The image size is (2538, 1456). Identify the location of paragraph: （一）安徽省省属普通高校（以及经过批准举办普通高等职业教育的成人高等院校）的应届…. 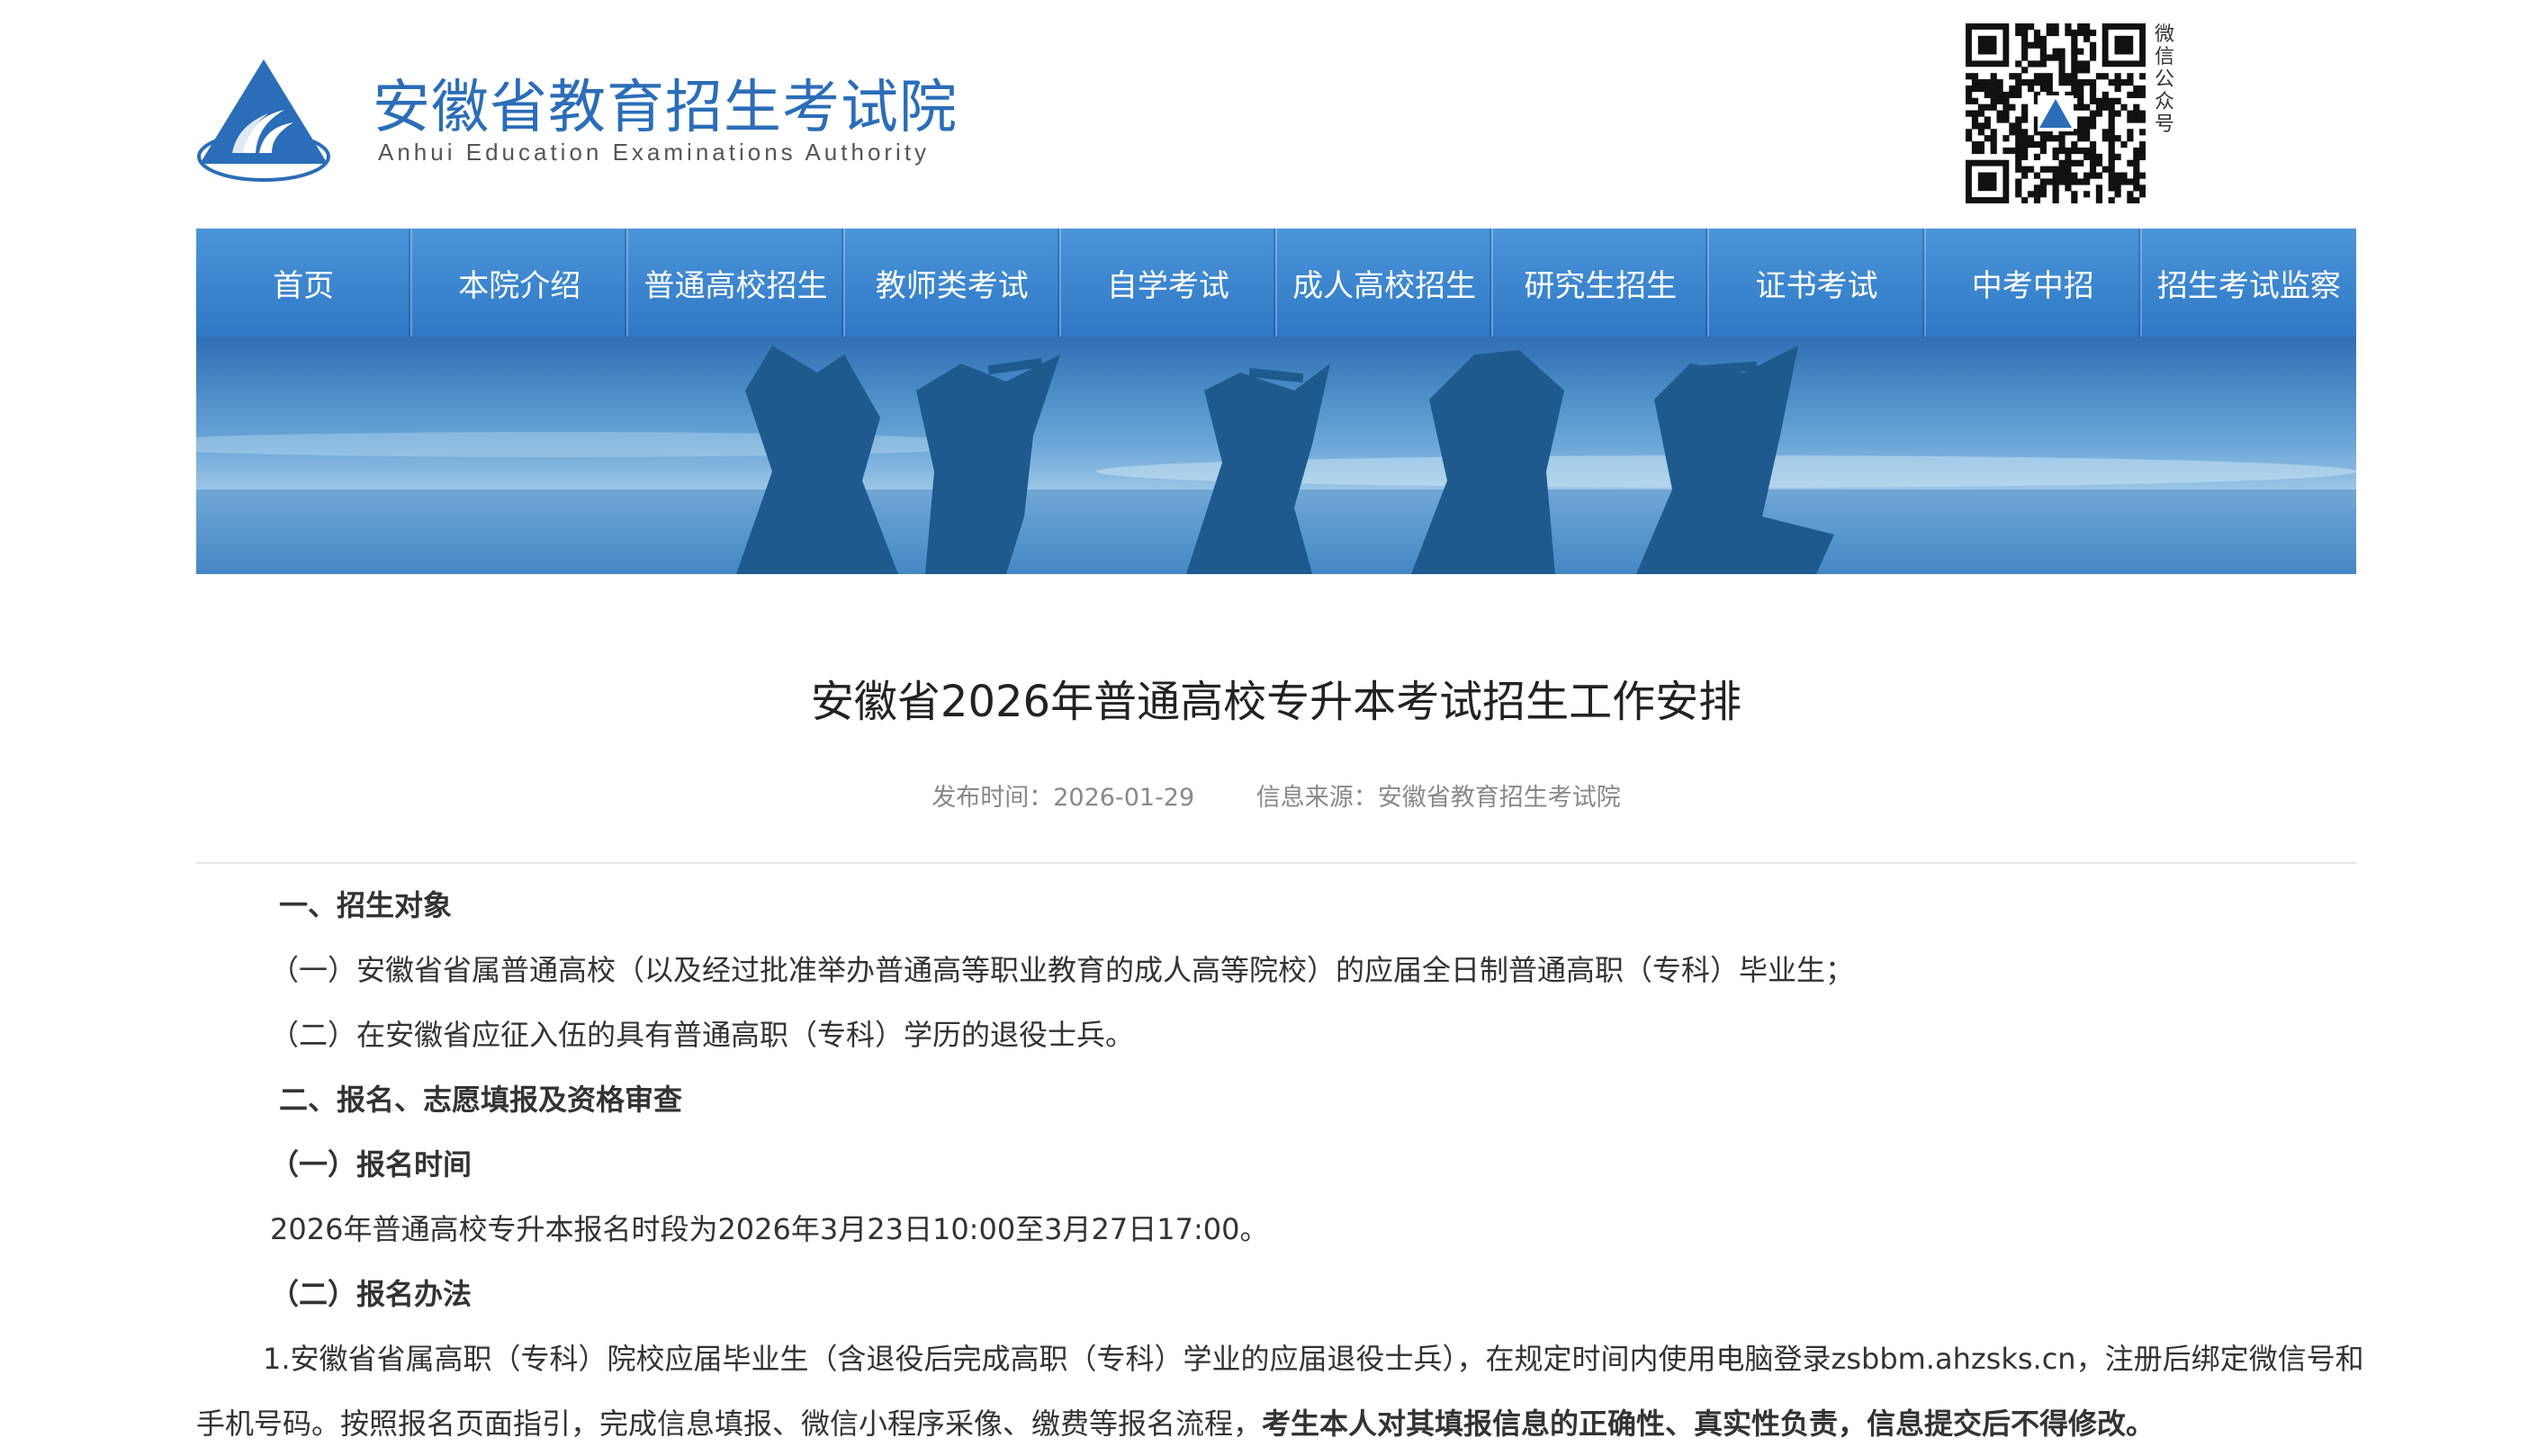
(1063, 970).